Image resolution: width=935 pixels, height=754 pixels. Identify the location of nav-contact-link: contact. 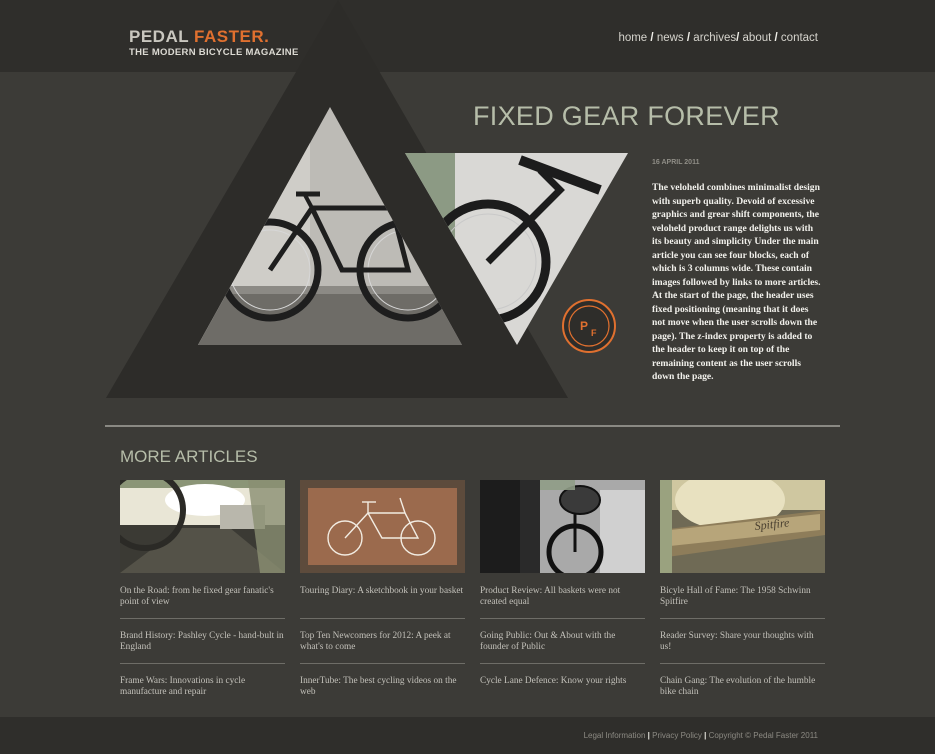
(799, 38).